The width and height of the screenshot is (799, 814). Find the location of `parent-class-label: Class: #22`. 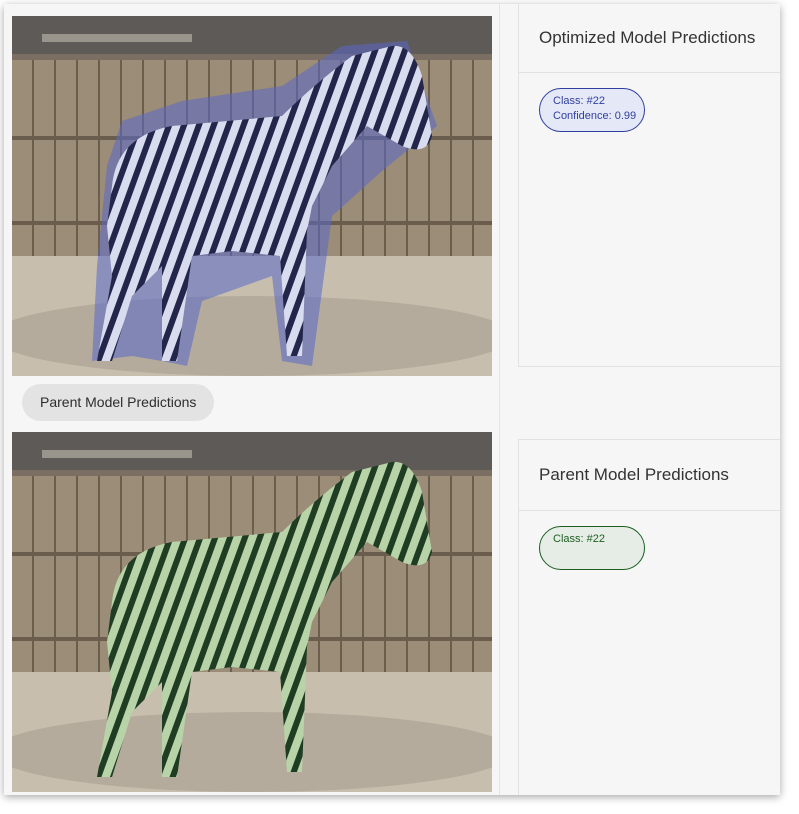

parent-class-label: Class: #22 is located at coordinates (579, 539).